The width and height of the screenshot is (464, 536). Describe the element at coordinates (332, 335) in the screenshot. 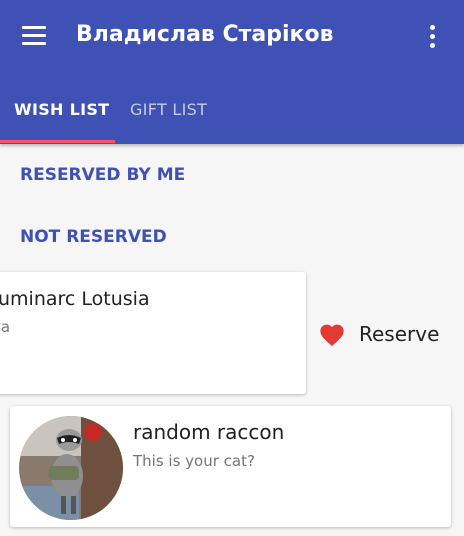

I see `heart-icon` at that location.